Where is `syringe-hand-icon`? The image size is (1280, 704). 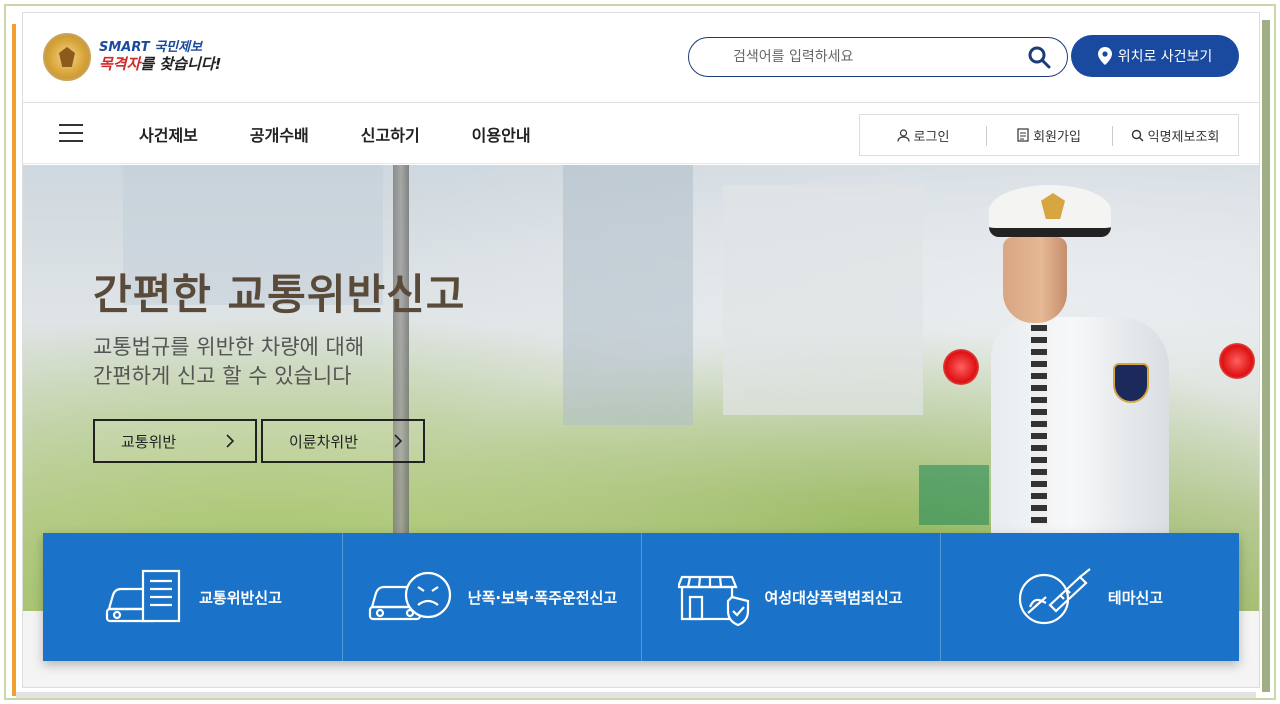 syringe-hand-icon is located at coordinates (1054, 596).